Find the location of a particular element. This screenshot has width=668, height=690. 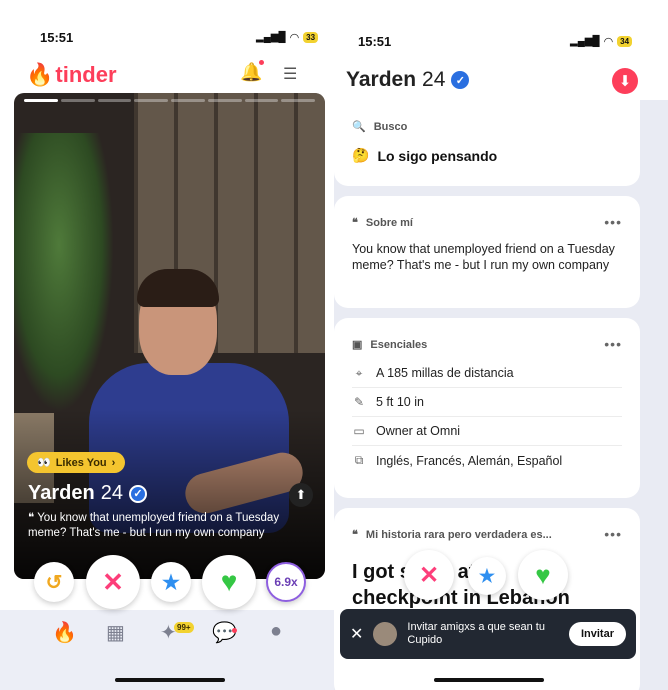

looking-label: Busco is located at coordinates (390, 126).